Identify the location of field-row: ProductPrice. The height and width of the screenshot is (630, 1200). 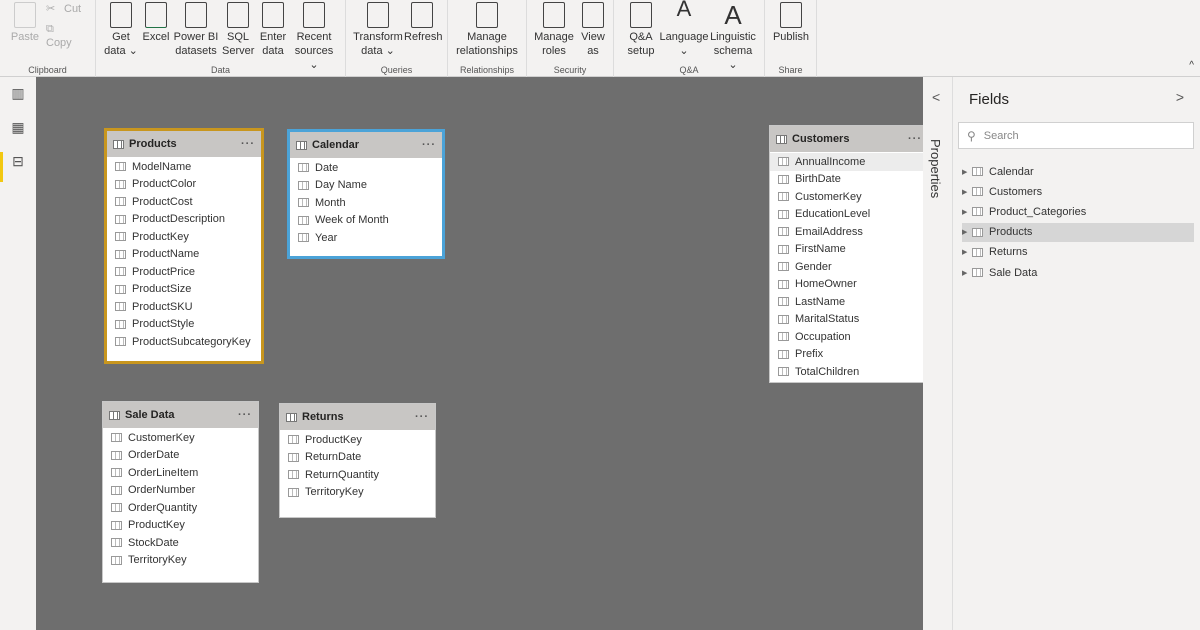
(184, 272).